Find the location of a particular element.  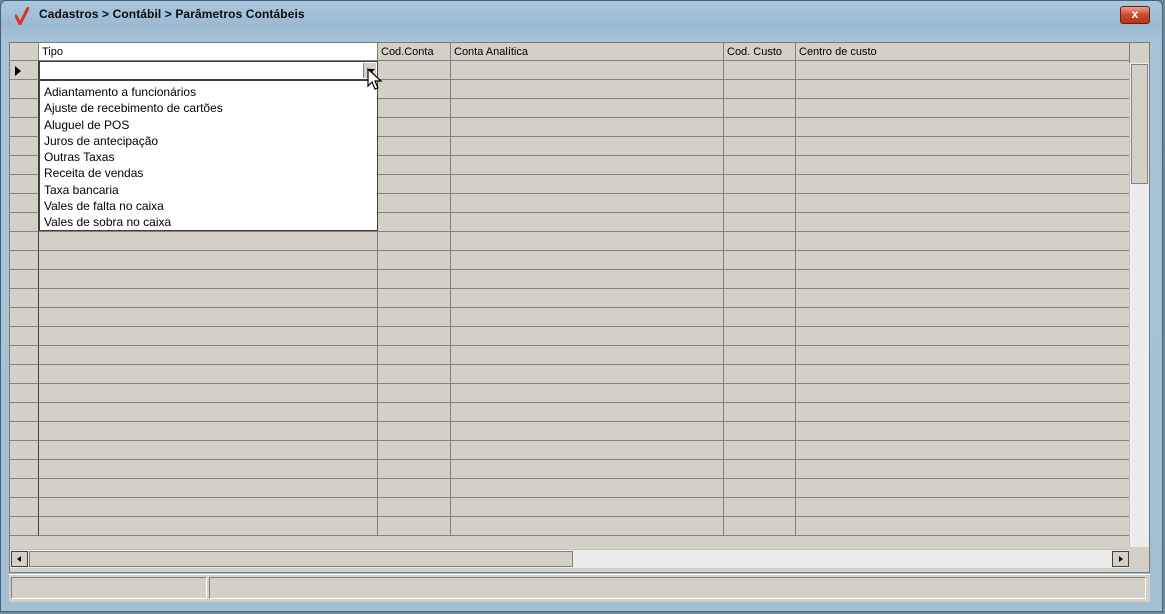

horizontal-scrollbar is located at coordinates (570, 558).